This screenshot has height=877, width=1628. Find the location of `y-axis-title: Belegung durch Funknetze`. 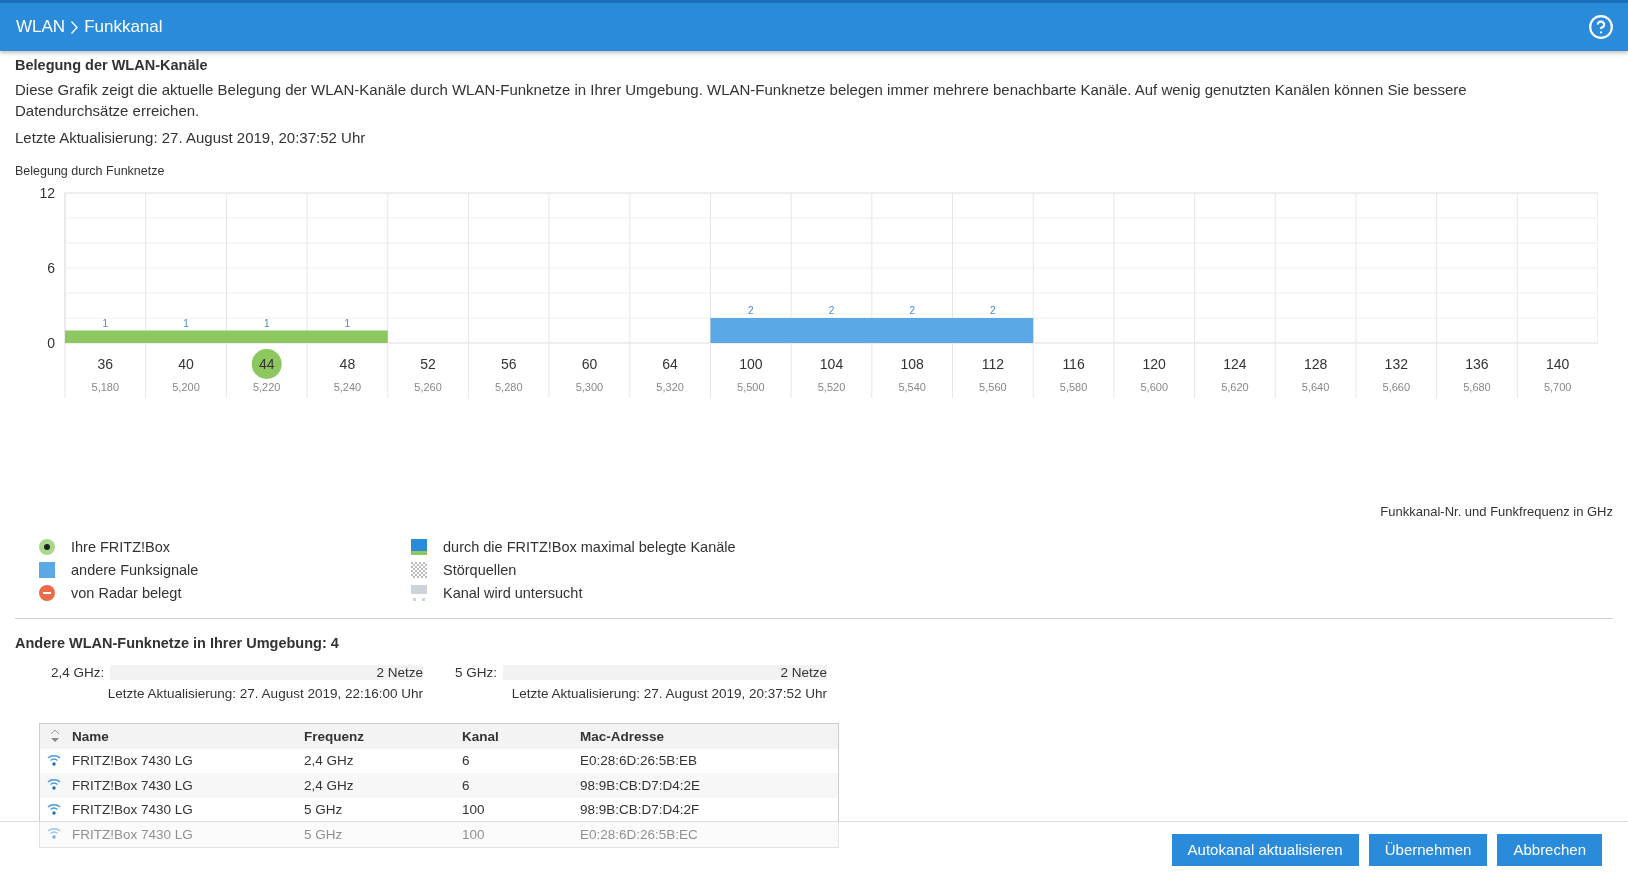

y-axis-title: Belegung durch Funknetze is located at coordinates (90, 171).